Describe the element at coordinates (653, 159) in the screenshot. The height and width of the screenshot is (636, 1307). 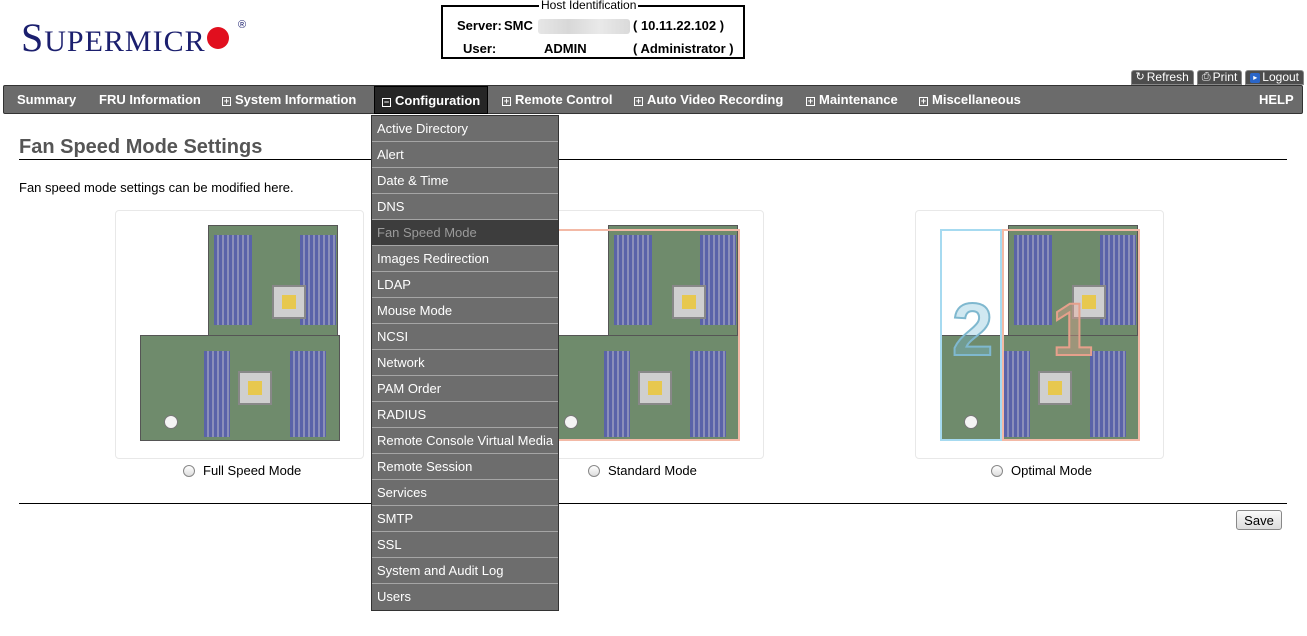
I see `title-divider` at that location.